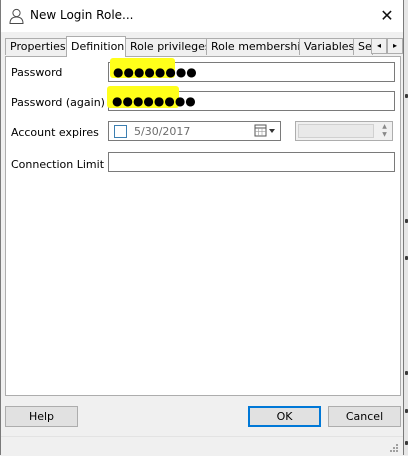 The image size is (408, 456). What do you see at coordinates (394, 448) in the screenshot?
I see `resize-grip-icon` at bounding box center [394, 448].